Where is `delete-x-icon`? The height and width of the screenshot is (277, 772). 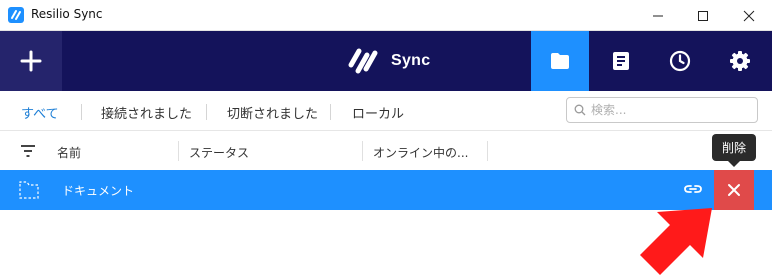 delete-x-icon is located at coordinates (734, 190).